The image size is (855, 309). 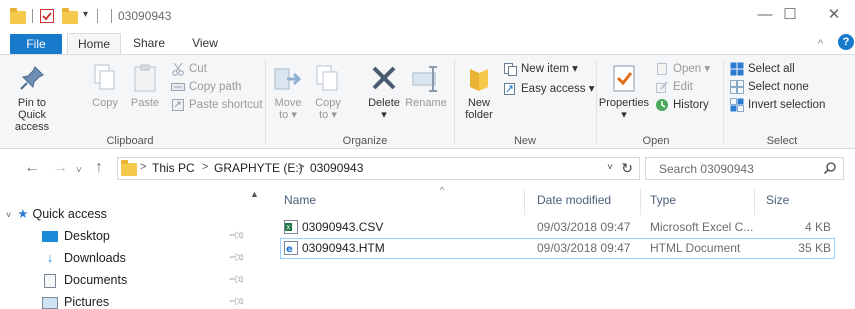 What do you see at coordinates (130, 141) in the screenshot?
I see `clipboard-group-label: Clipboard` at bounding box center [130, 141].